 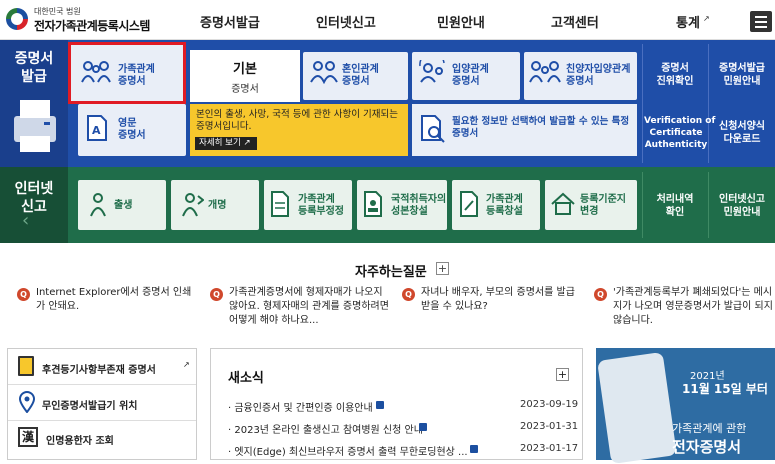 I want to click on cert-section-title: 증명서발급, so click(x=34, y=68).